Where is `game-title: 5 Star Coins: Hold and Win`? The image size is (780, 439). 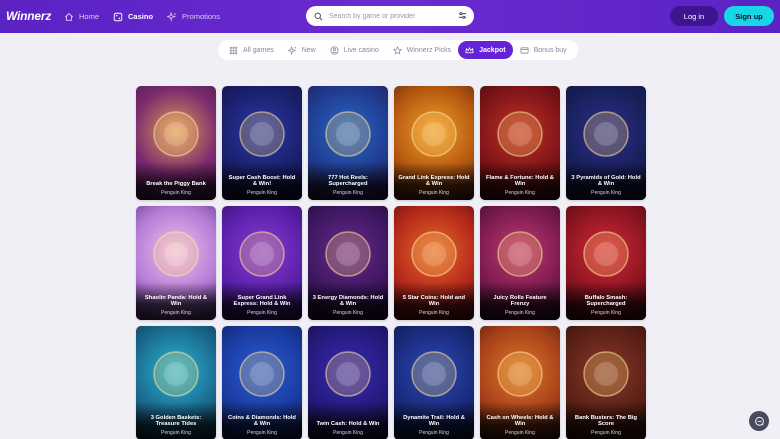 game-title: 5 Star Coins: Hold and Win is located at coordinates (434, 301).